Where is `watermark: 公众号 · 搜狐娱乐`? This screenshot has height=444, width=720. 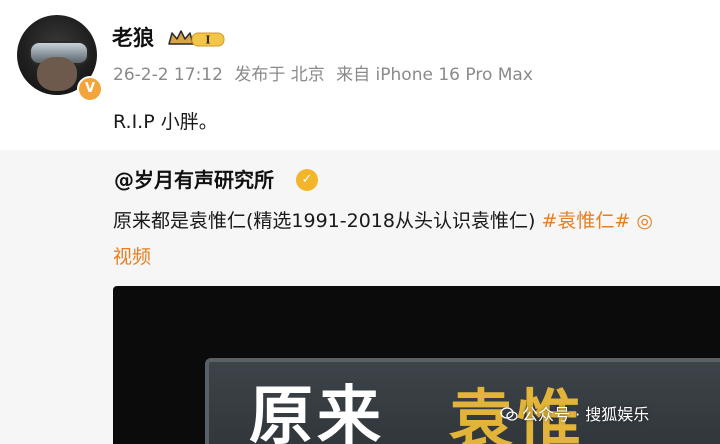 watermark: 公众号 · 搜狐娱乐 is located at coordinates (574, 415).